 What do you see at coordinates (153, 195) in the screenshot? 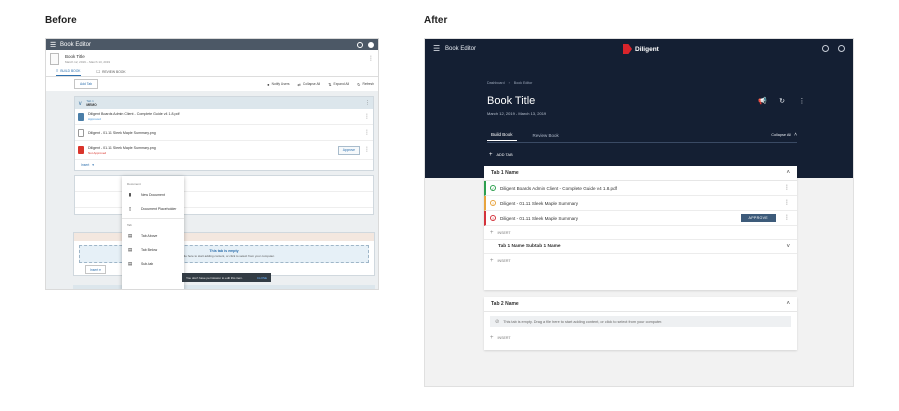
I see `menu-item-new-document: ▮ New Document` at bounding box center [153, 195].